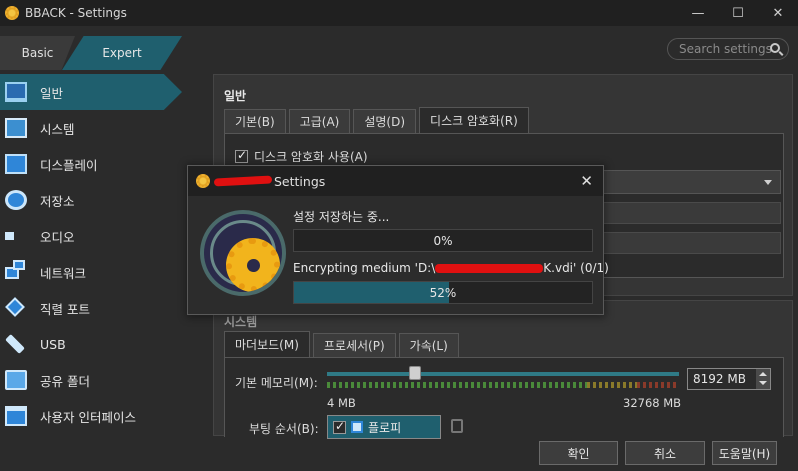 The height and width of the screenshot is (471, 798). Describe the element at coordinates (744, 453) in the screenshot. I see `help-button: 도움말(H)` at that location.